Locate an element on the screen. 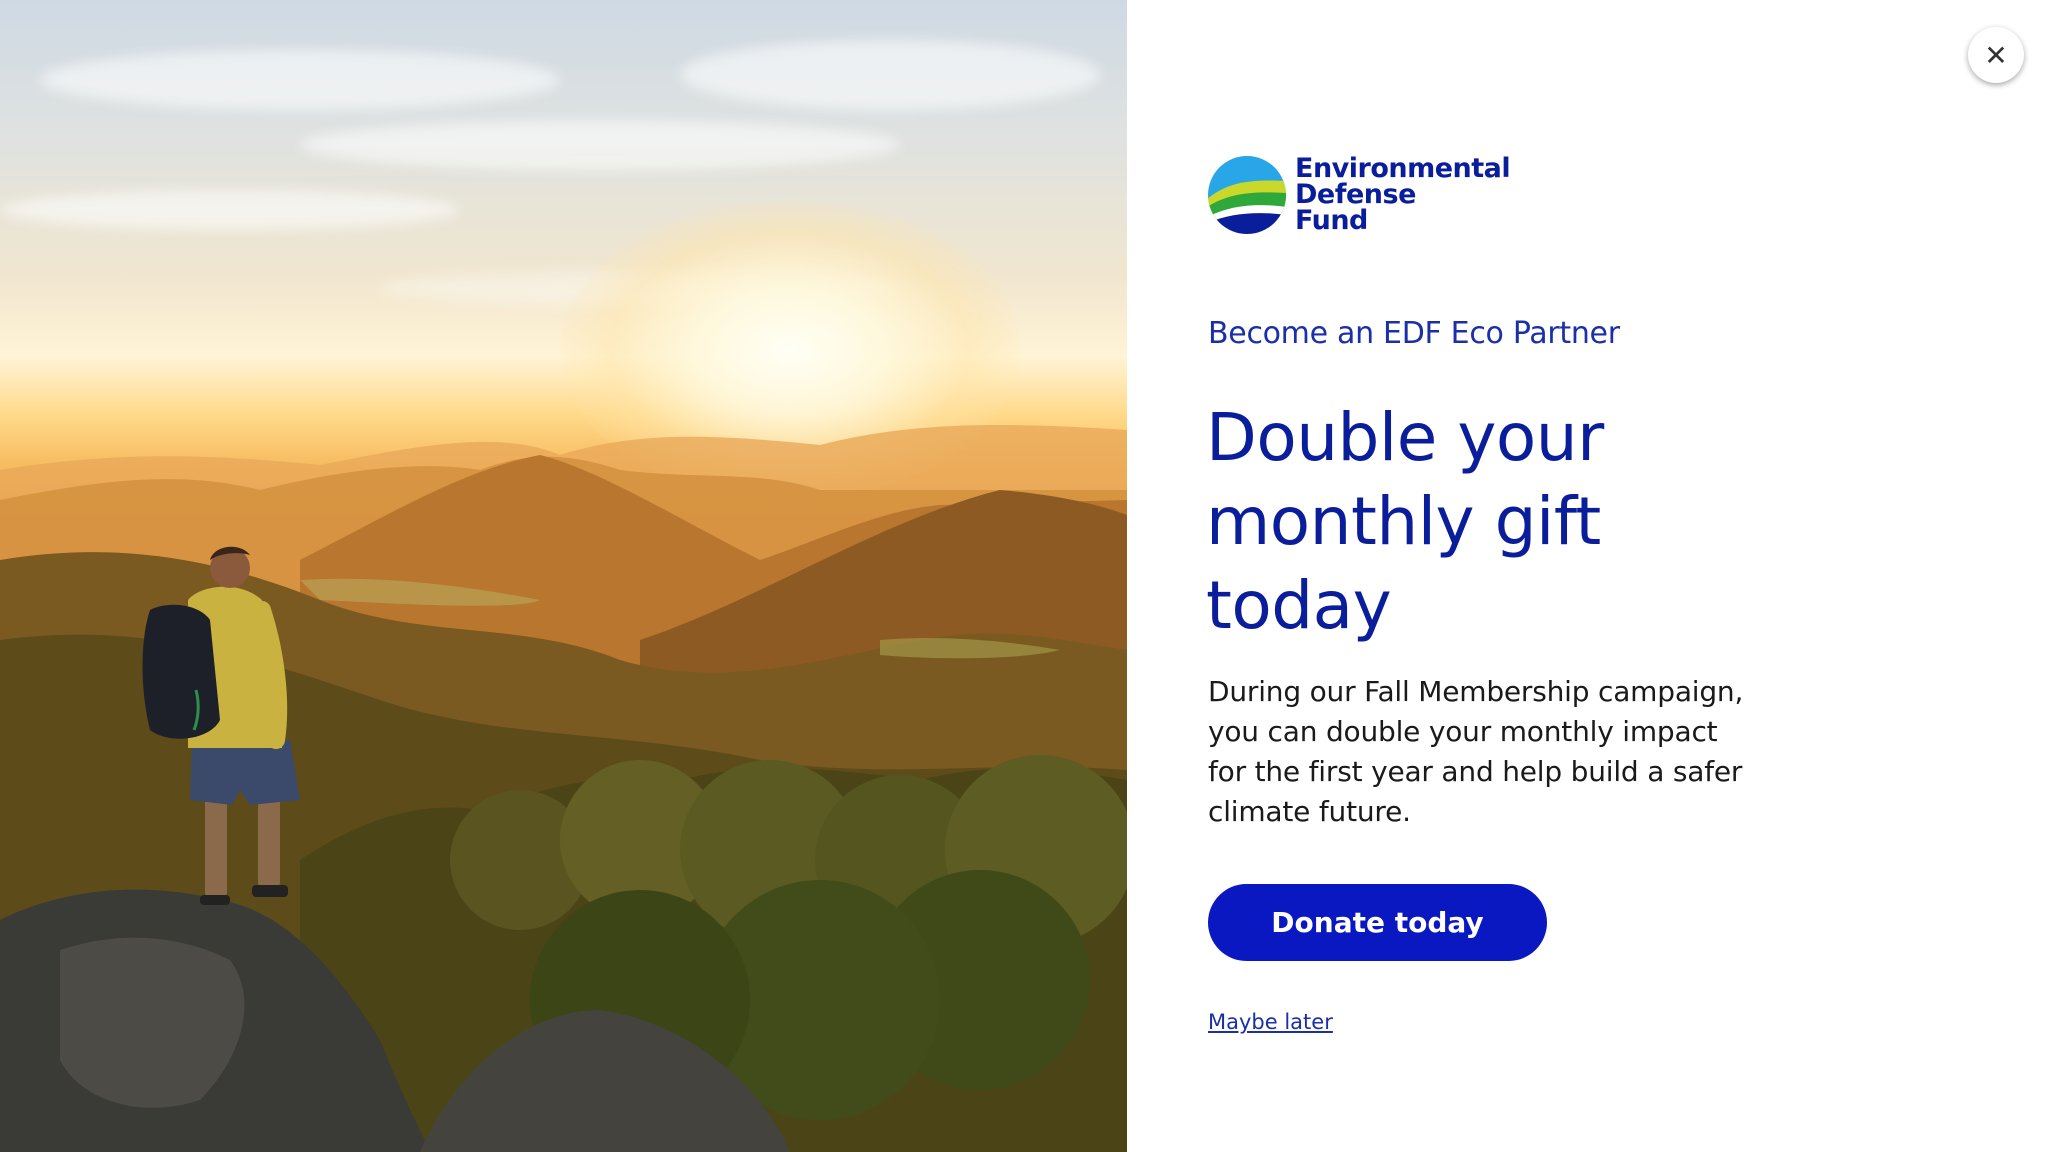 This screenshot has height=1152, width=2048. edf-logo: Environmental Defense Fund is located at coordinates (1359, 195).